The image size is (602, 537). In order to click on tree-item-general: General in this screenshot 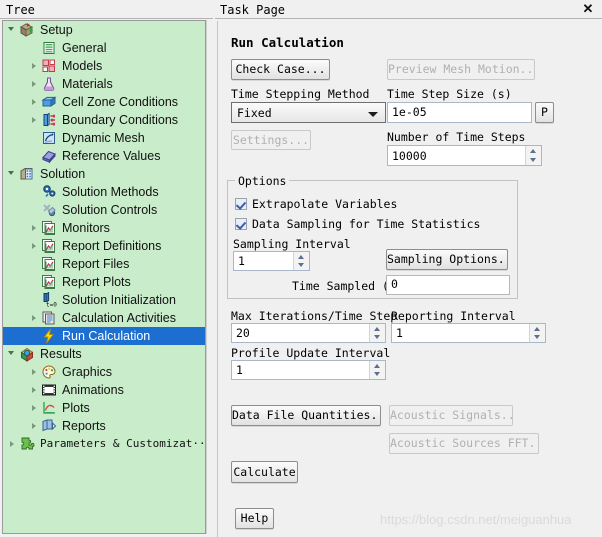, I will do `click(104, 48)`.